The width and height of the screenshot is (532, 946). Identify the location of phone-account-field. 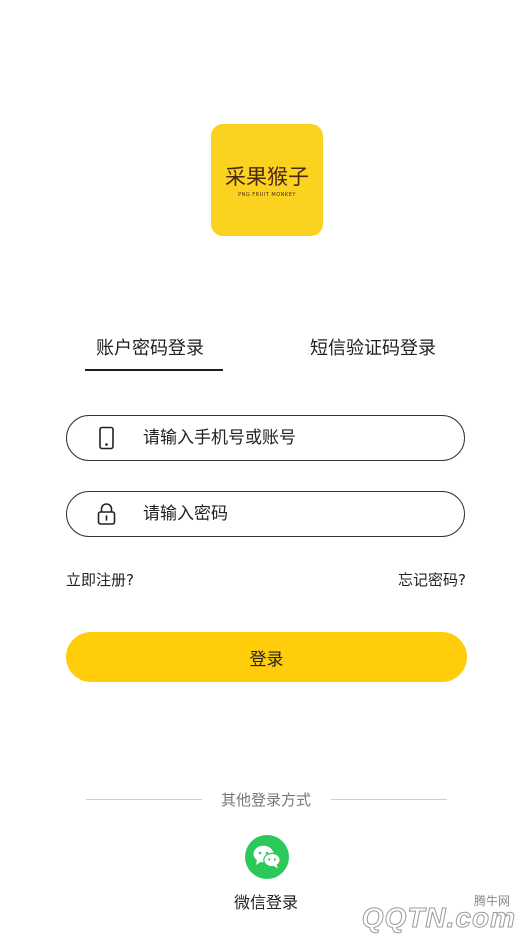
(265, 438).